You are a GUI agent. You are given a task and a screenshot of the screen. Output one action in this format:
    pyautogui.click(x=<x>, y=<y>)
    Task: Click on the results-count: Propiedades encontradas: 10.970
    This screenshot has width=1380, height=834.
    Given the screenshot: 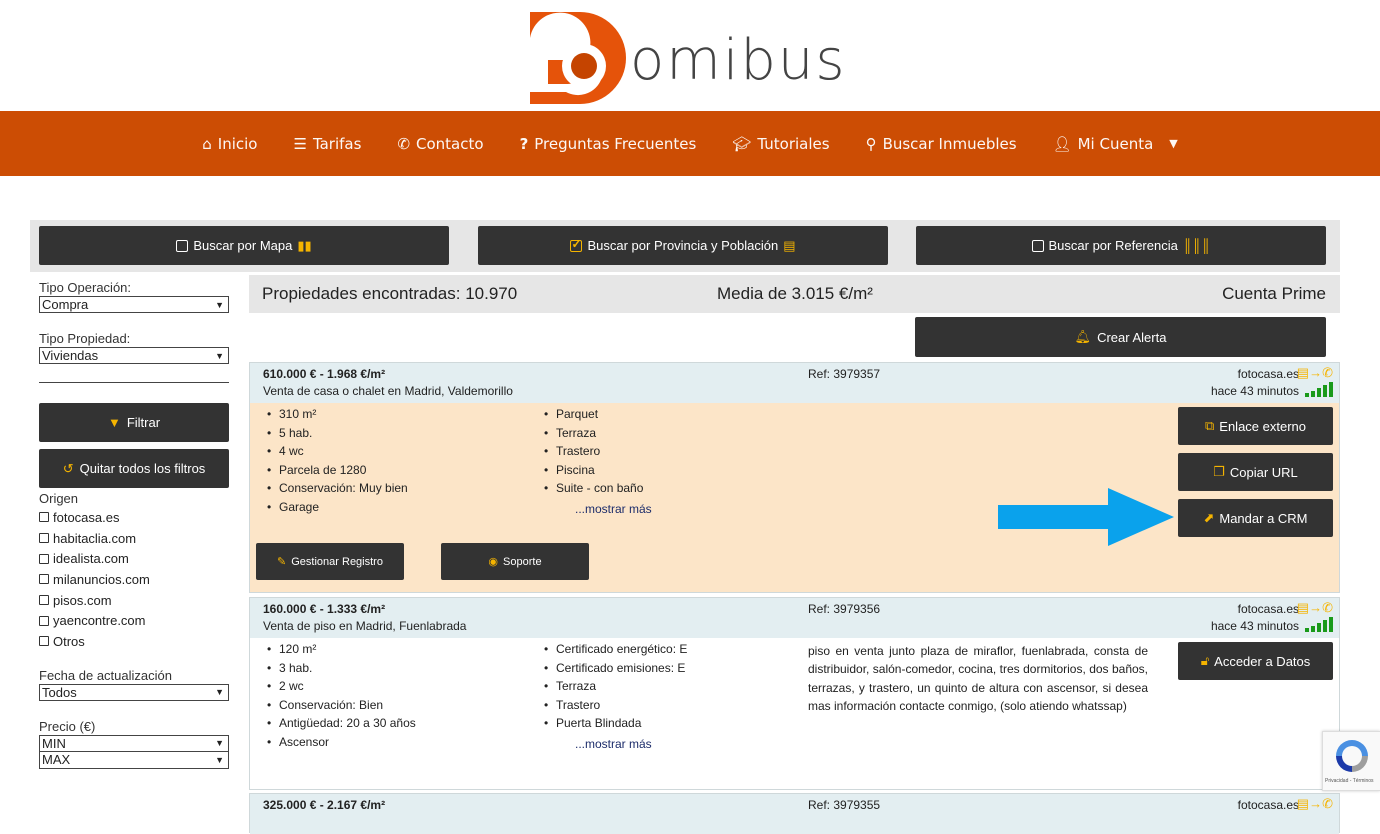 What is the action you would take?
    pyautogui.click(x=390, y=293)
    